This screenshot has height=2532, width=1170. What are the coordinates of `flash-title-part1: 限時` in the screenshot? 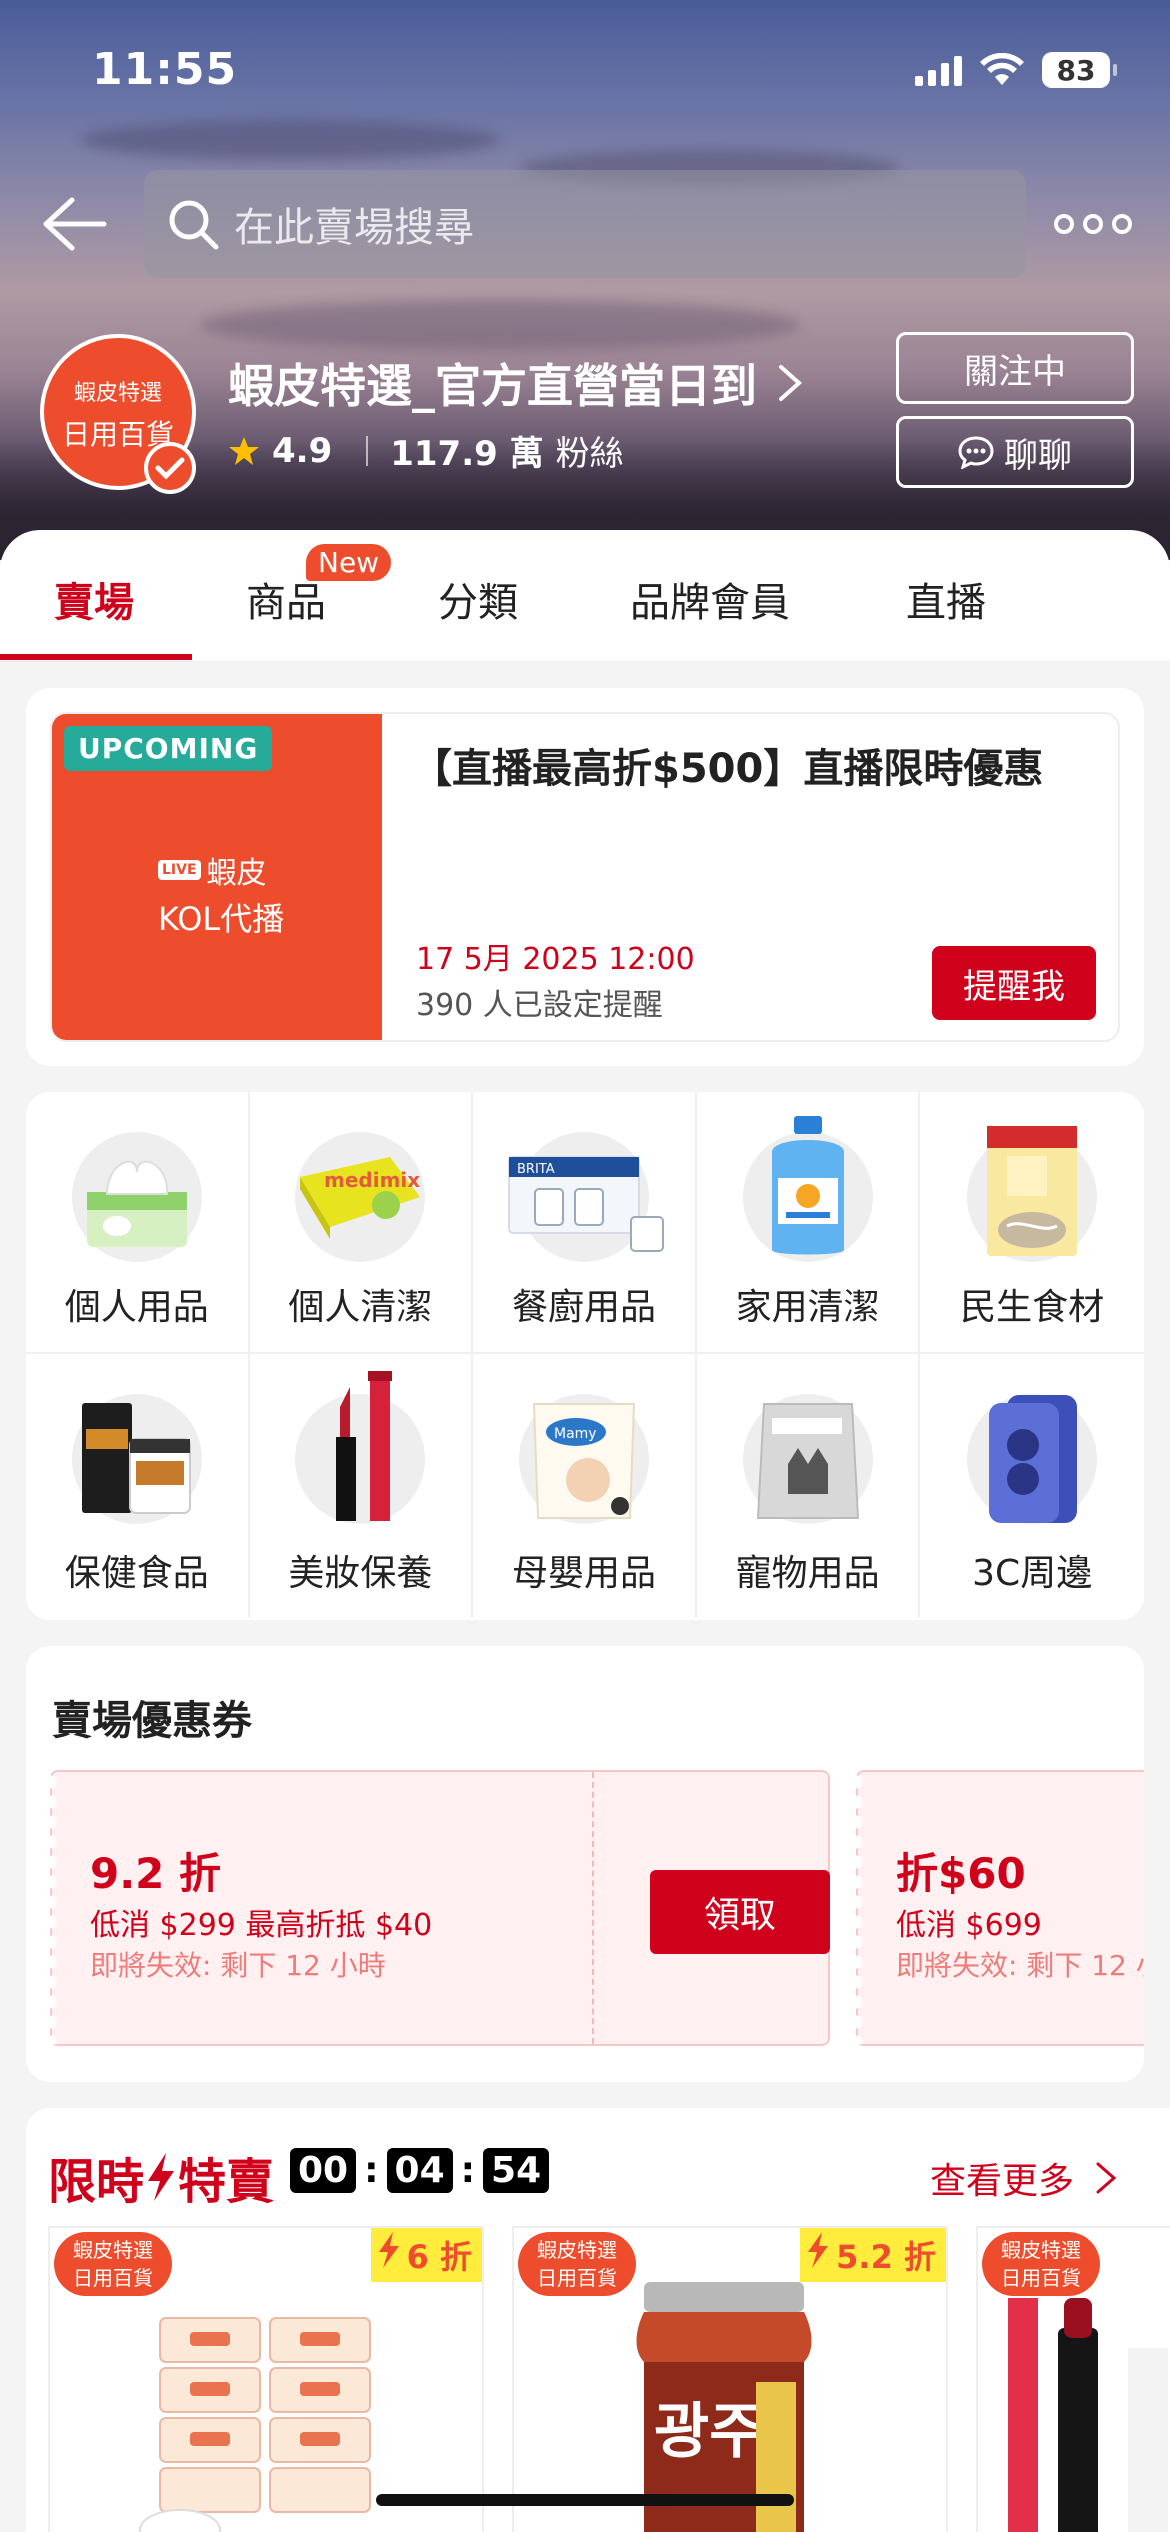 It's located at (96, 2182).